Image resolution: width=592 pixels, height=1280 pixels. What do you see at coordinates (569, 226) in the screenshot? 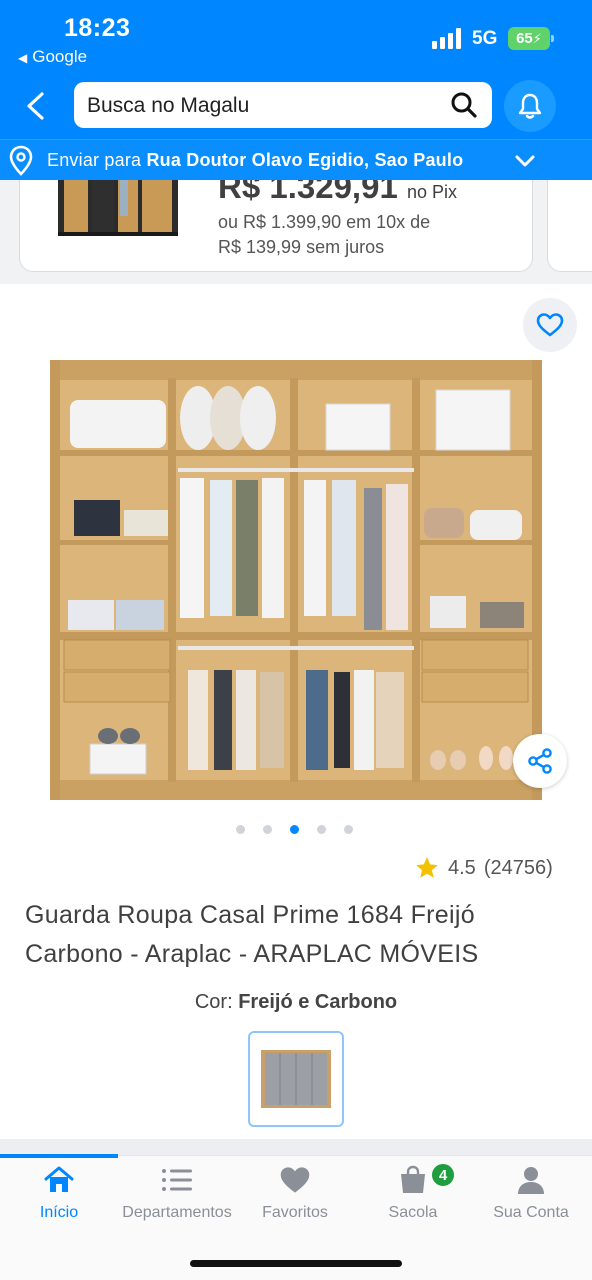
I see `next-product-card` at bounding box center [569, 226].